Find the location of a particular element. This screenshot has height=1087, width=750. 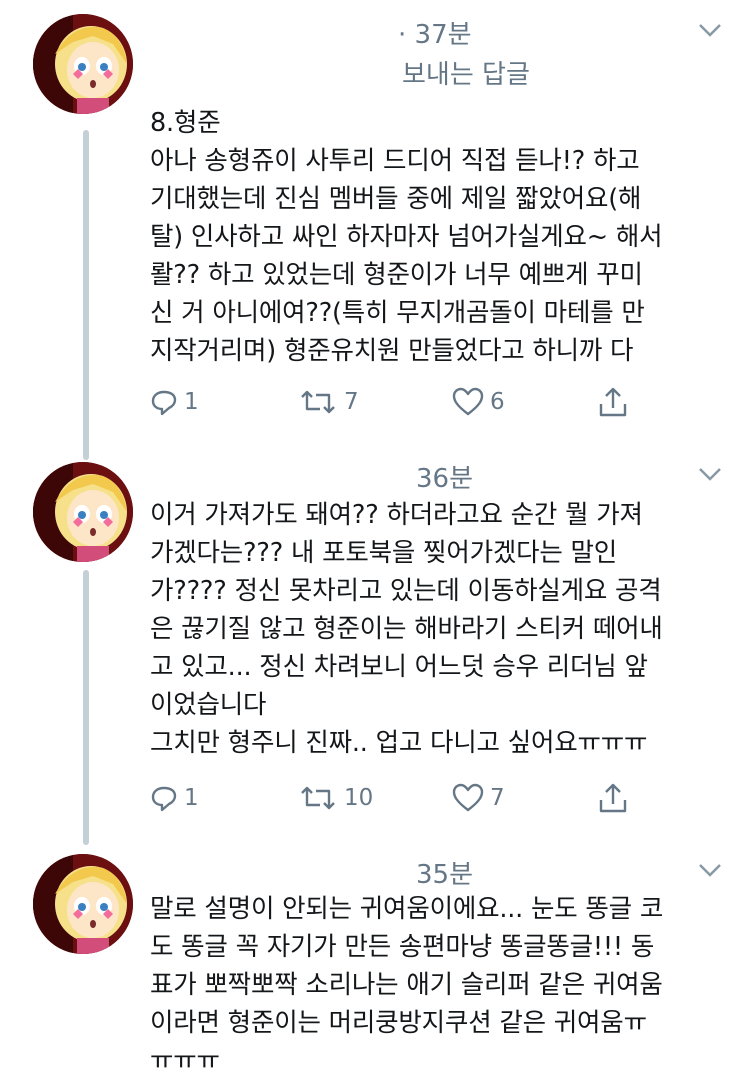

like-count: 7 is located at coordinates (497, 798).